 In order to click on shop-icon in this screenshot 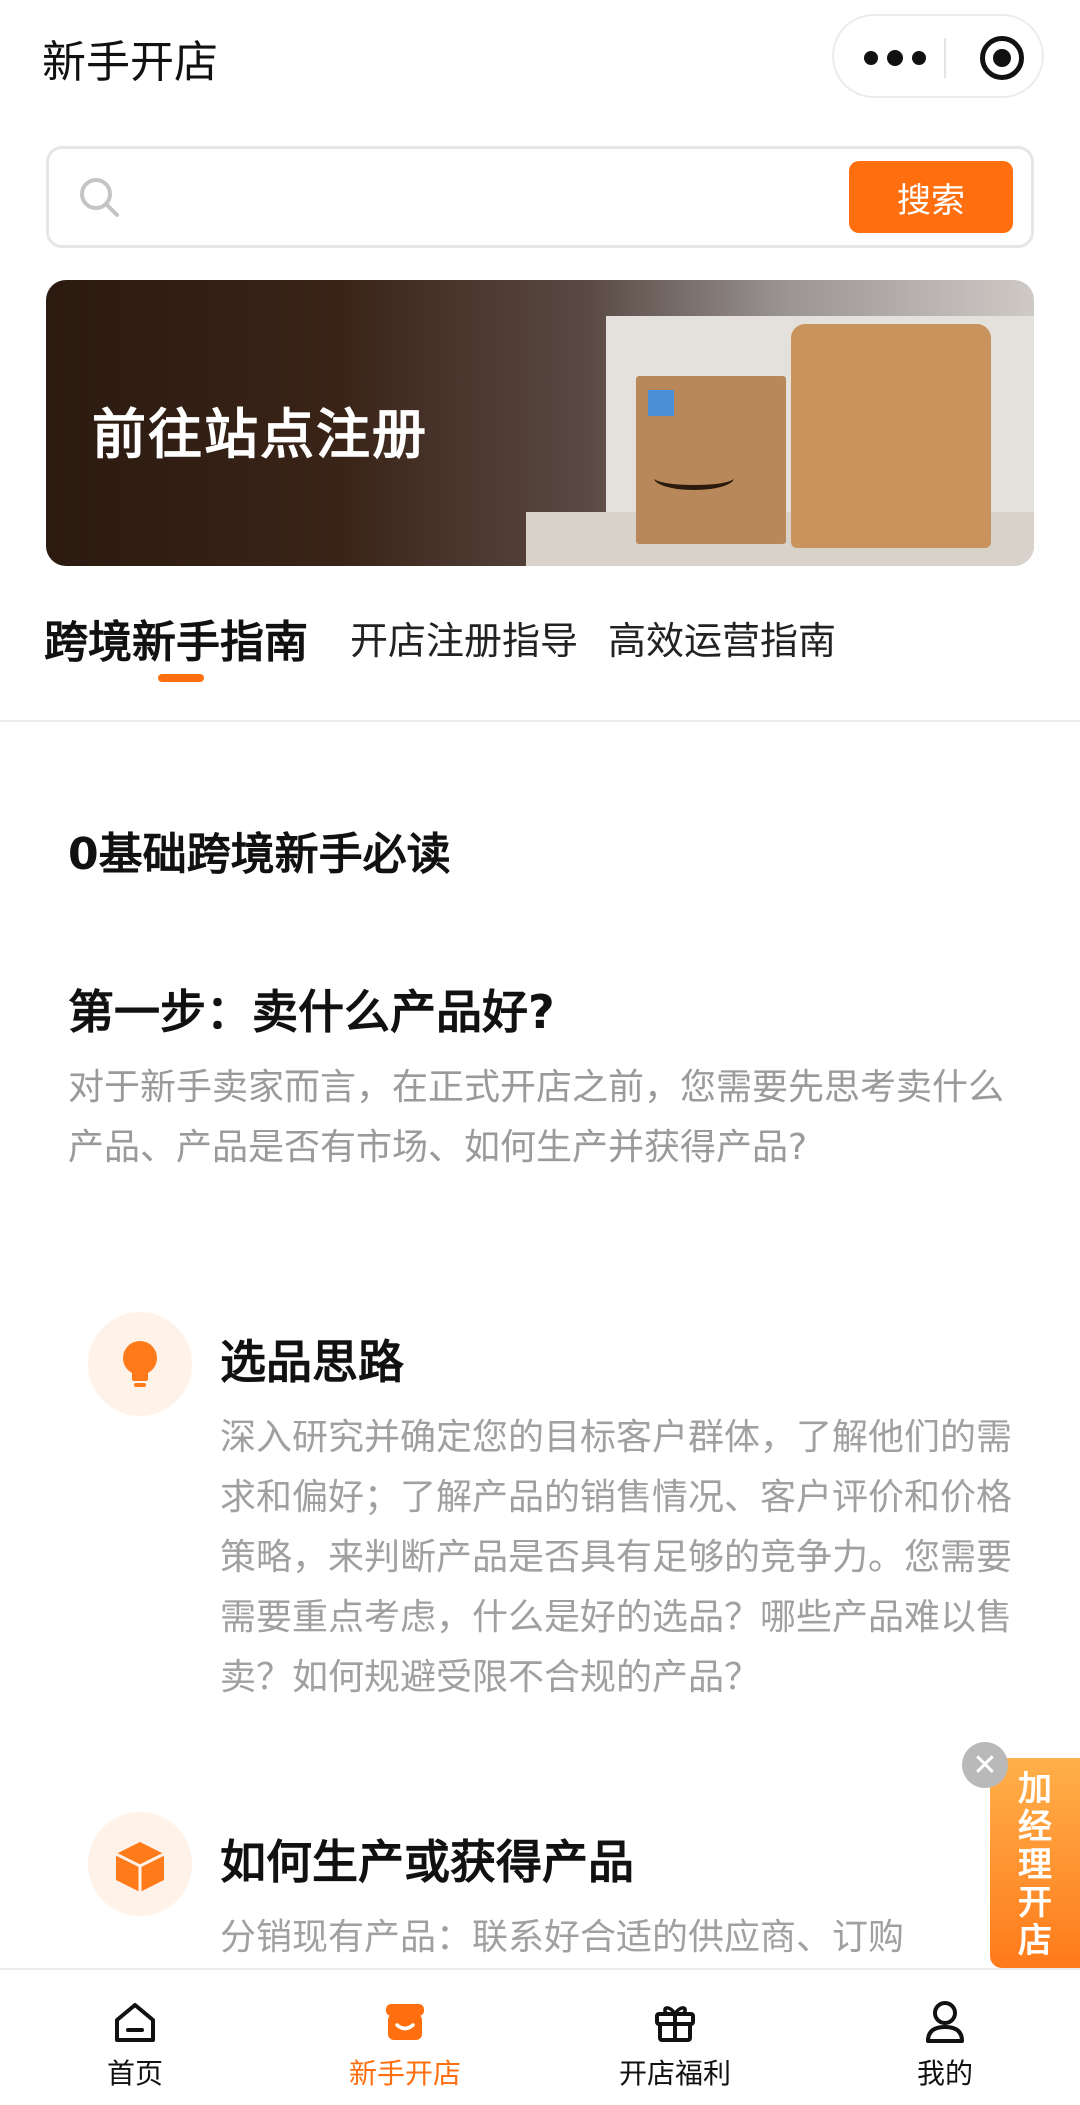, I will do `click(405, 2022)`.